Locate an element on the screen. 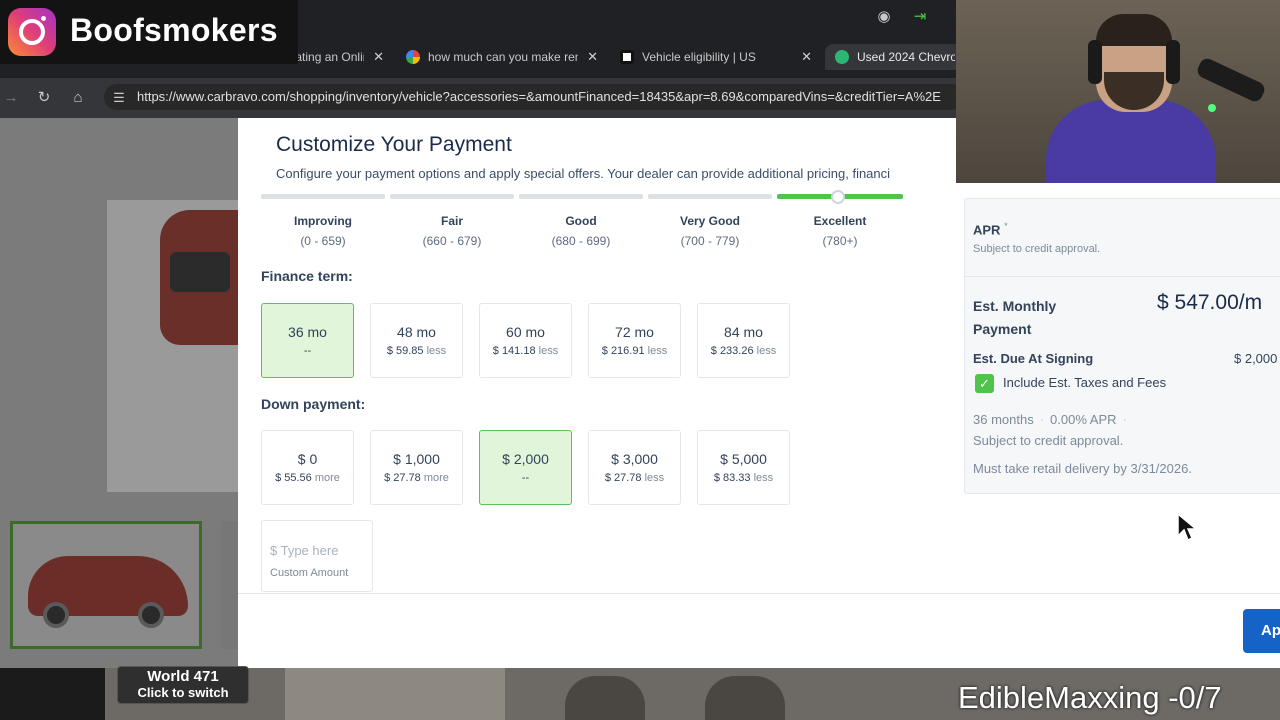 This screenshot has height=720, width=1280. option-amount: $ 83.33 is located at coordinates (732, 478).